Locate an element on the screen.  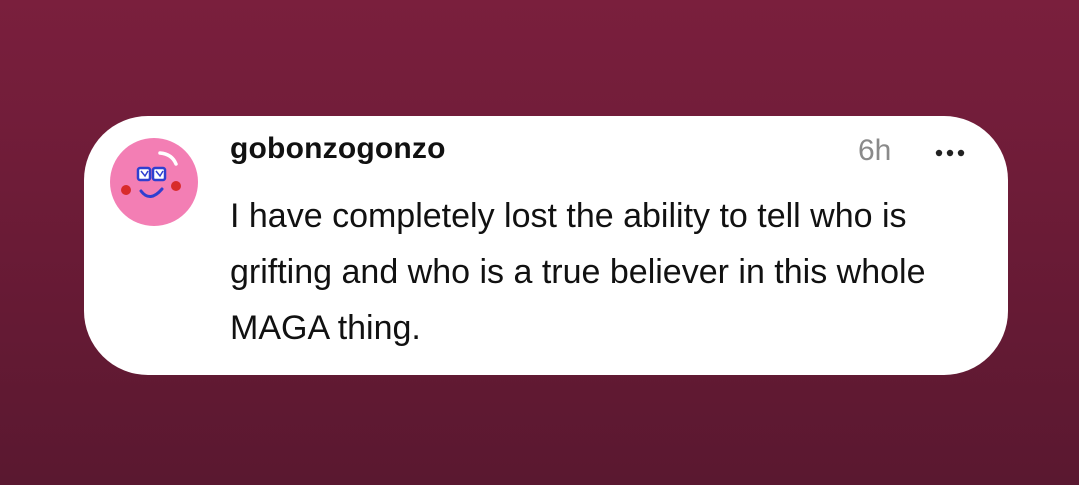
timestamp: 6h is located at coordinates (875, 150).